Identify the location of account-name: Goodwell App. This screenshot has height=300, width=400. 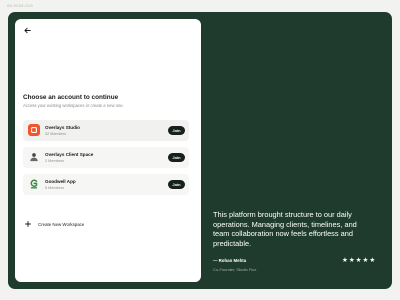
(60, 181).